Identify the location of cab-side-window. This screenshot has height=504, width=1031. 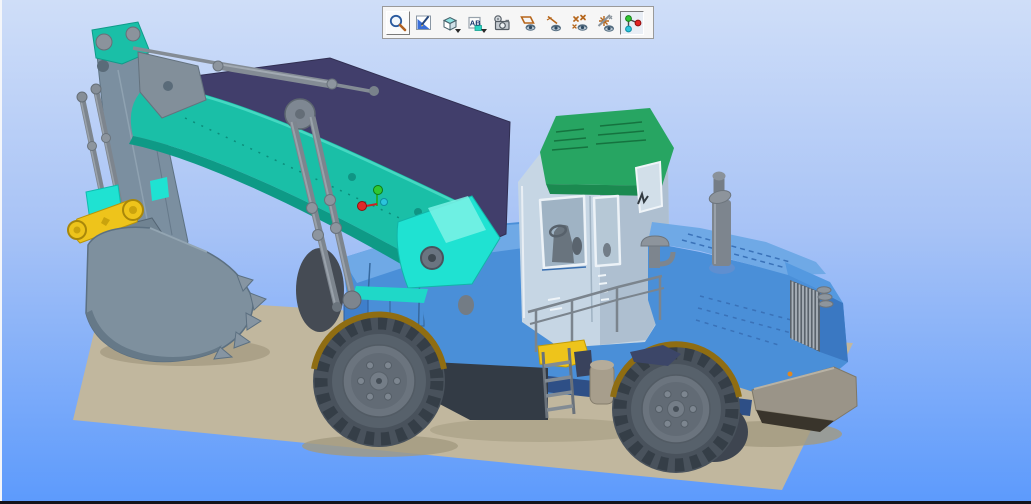
(649, 187).